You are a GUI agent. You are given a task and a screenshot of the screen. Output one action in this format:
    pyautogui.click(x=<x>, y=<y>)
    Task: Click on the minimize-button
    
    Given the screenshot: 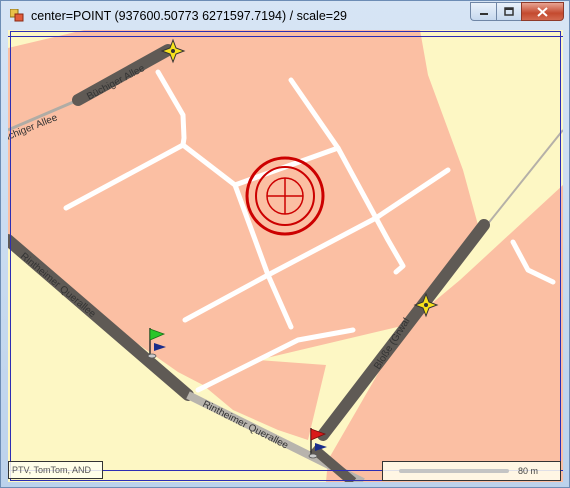 What is the action you would take?
    pyautogui.click(x=483, y=11)
    